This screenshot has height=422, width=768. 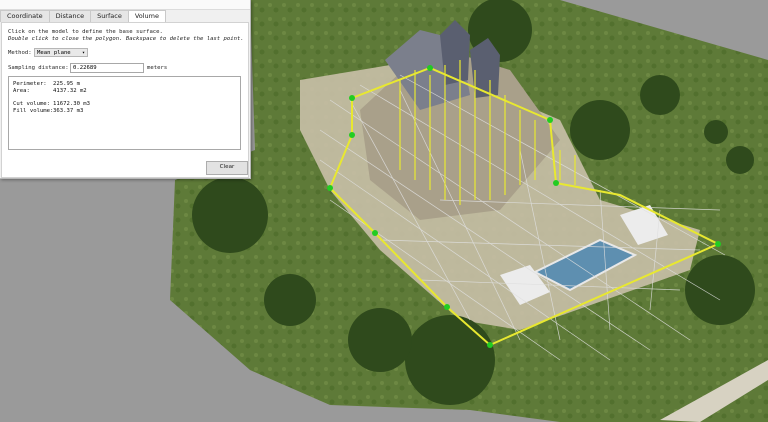 What do you see at coordinates (38, 68) in the screenshot?
I see `sampling-distance-label: Sampling distance:` at bounding box center [38, 68].